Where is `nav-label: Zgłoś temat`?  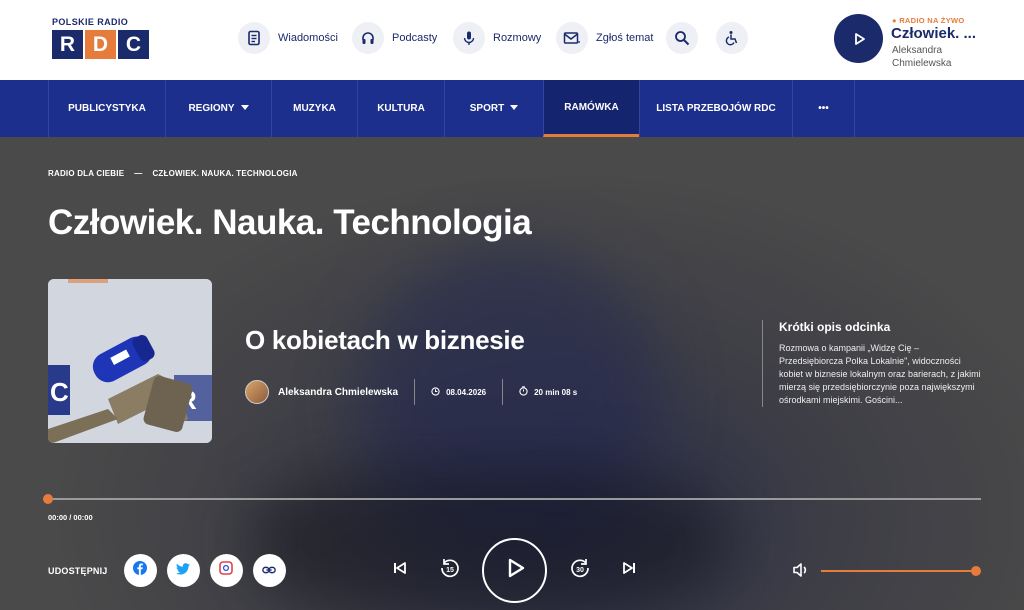 nav-label: Zgłoś temat is located at coordinates (625, 38).